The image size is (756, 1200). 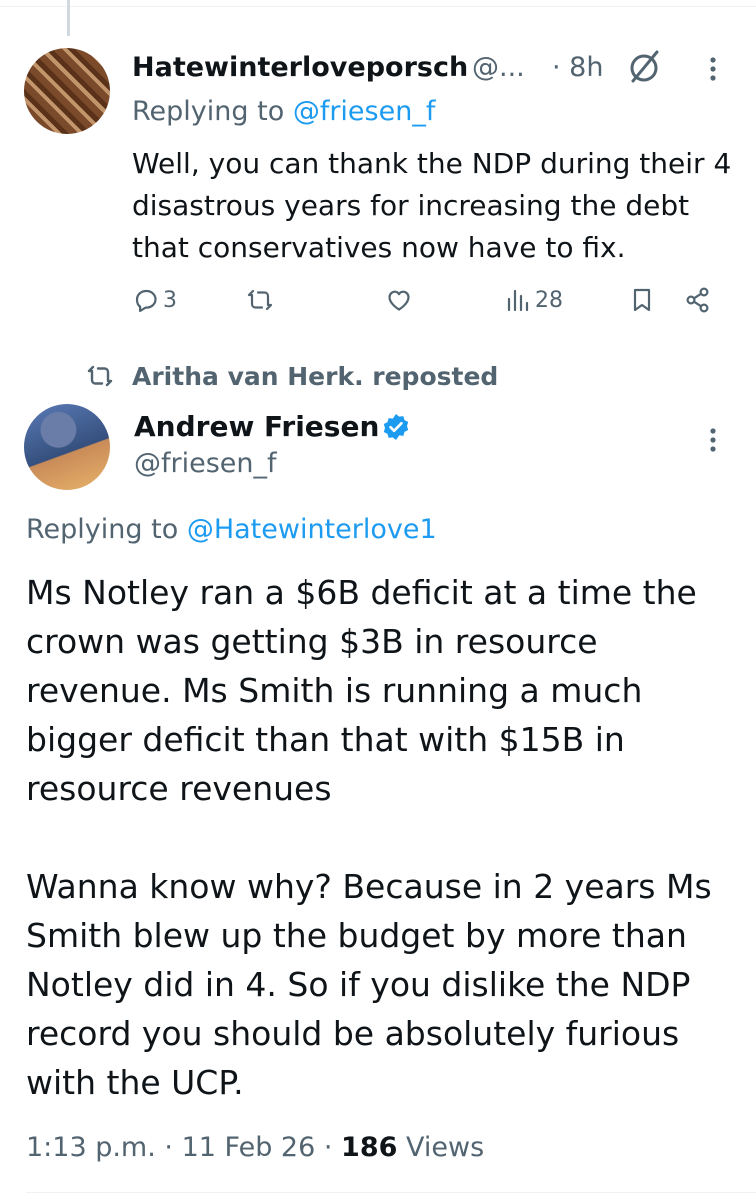 I want to click on bookmark-button, so click(x=642, y=300).